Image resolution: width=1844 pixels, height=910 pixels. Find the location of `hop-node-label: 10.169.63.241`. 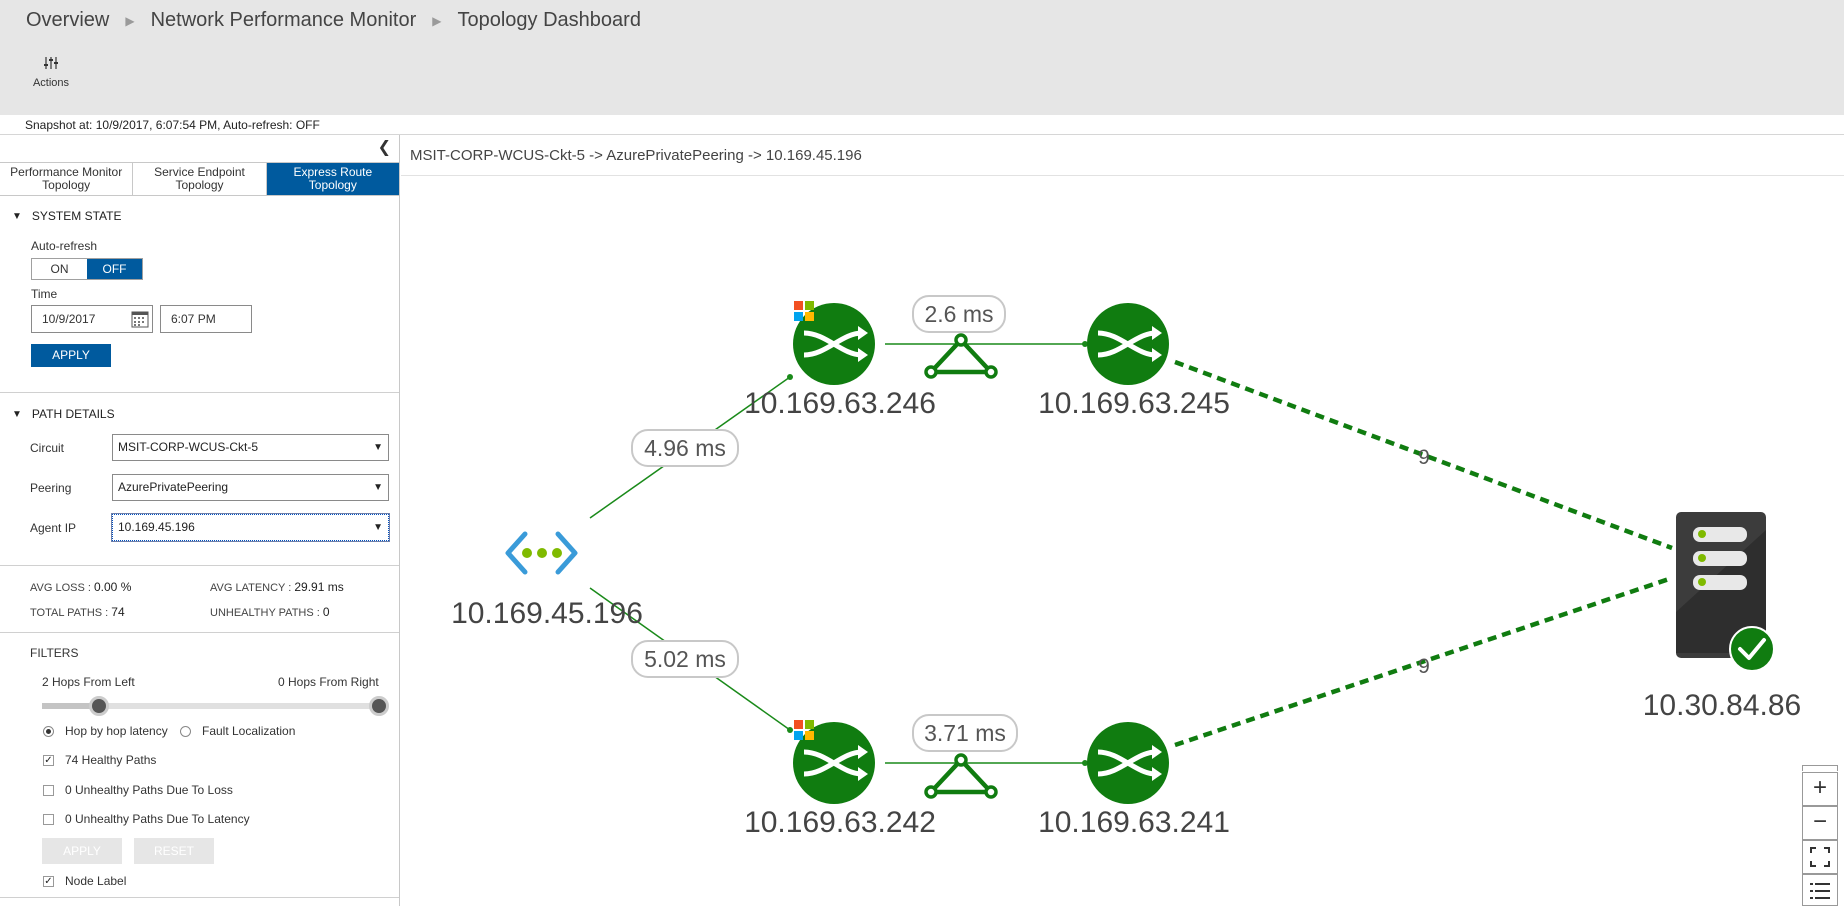

hop-node-label: 10.169.63.241 is located at coordinates (1134, 822).